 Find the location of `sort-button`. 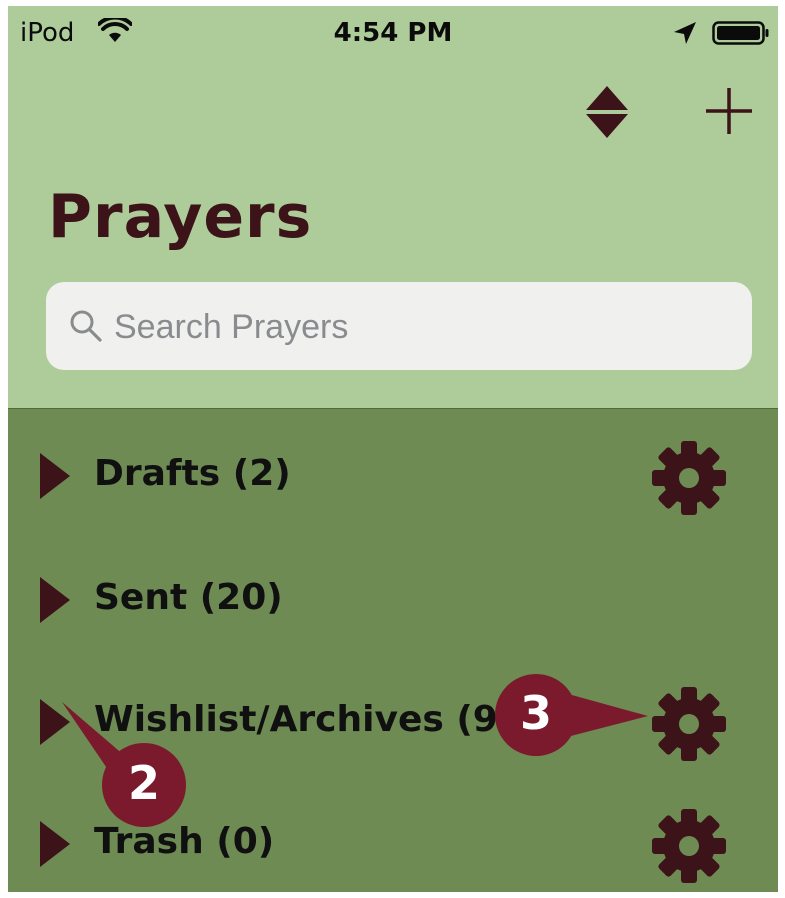

sort-button is located at coordinates (607, 112).